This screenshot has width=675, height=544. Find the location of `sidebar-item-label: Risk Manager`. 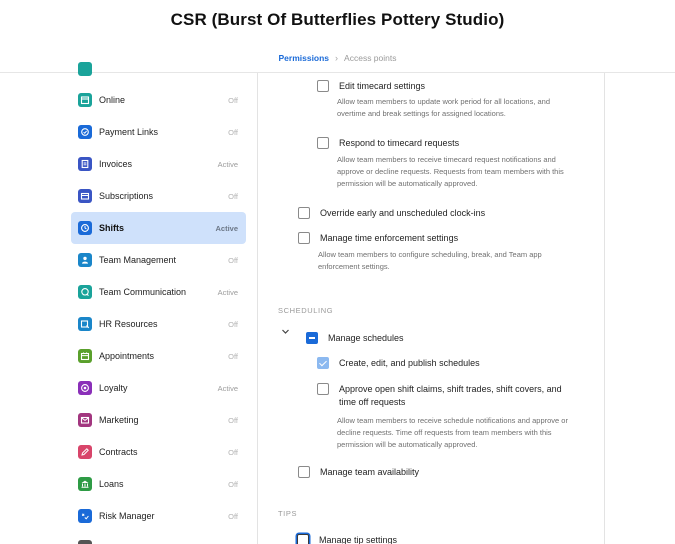

sidebar-item-label: Risk Manager is located at coordinates (127, 516).